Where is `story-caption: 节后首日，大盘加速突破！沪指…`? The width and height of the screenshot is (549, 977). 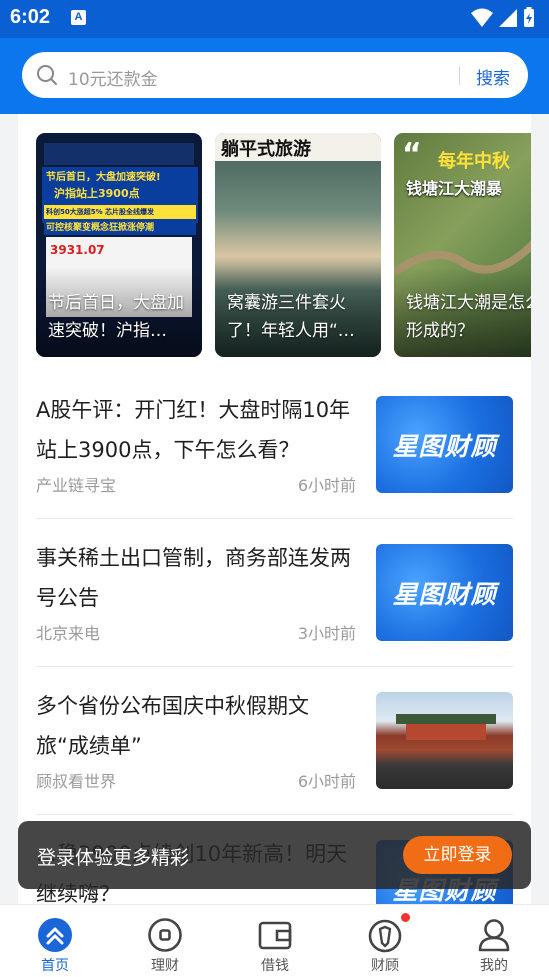
story-caption: 节后首日，大盘加速突破！沪指… is located at coordinates (116, 317).